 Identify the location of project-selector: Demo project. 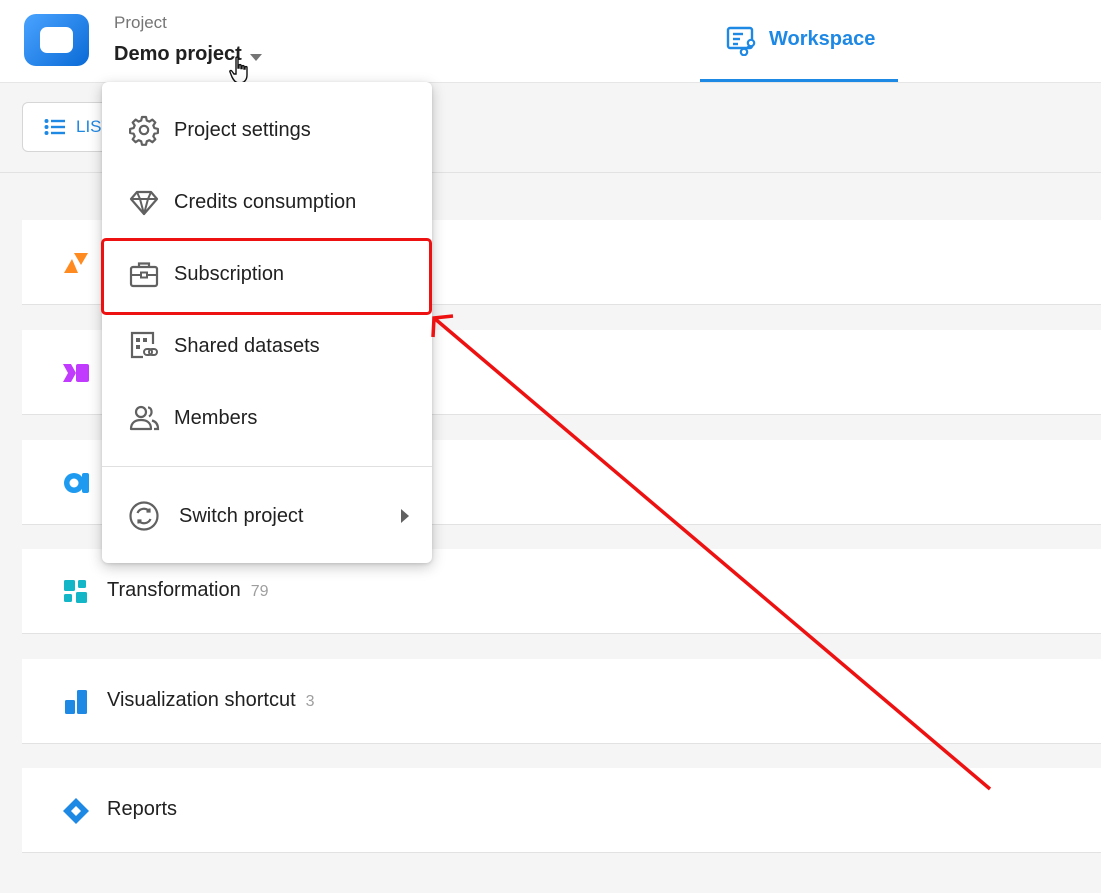
(178, 54).